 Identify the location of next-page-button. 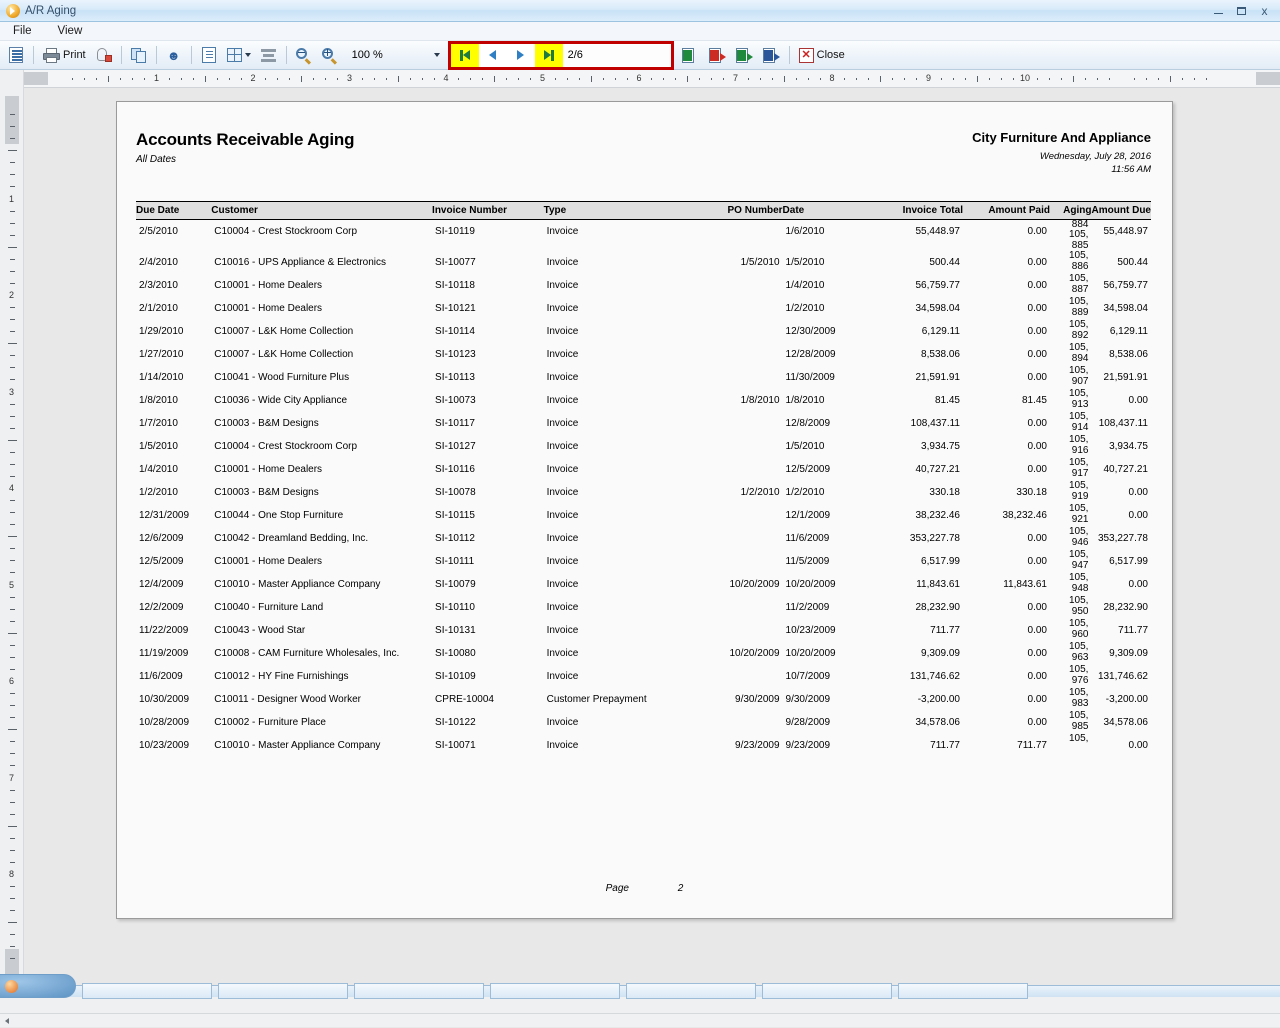
(521, 55).